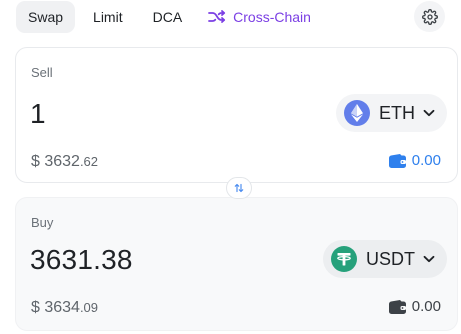  Describe the element at coordinates (397, 112) in the screenshot. I see `sell-token-symbol: ETH` at that location.